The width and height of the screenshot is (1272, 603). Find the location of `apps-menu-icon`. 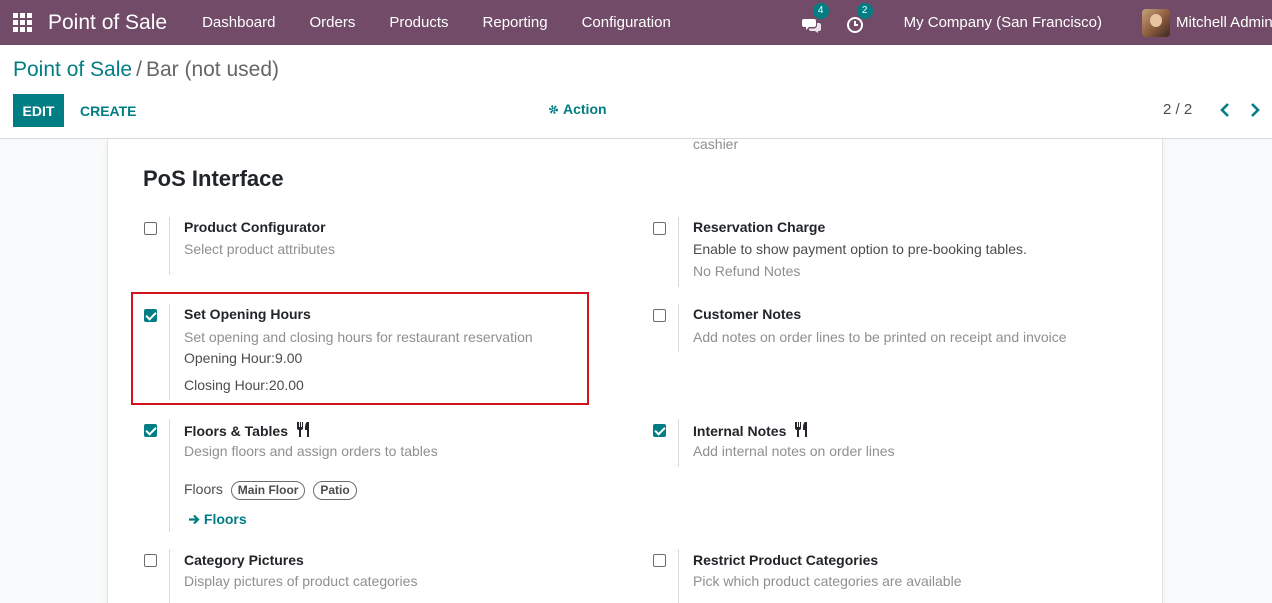

apps-menu-icon is located at coordinates (22, 23).